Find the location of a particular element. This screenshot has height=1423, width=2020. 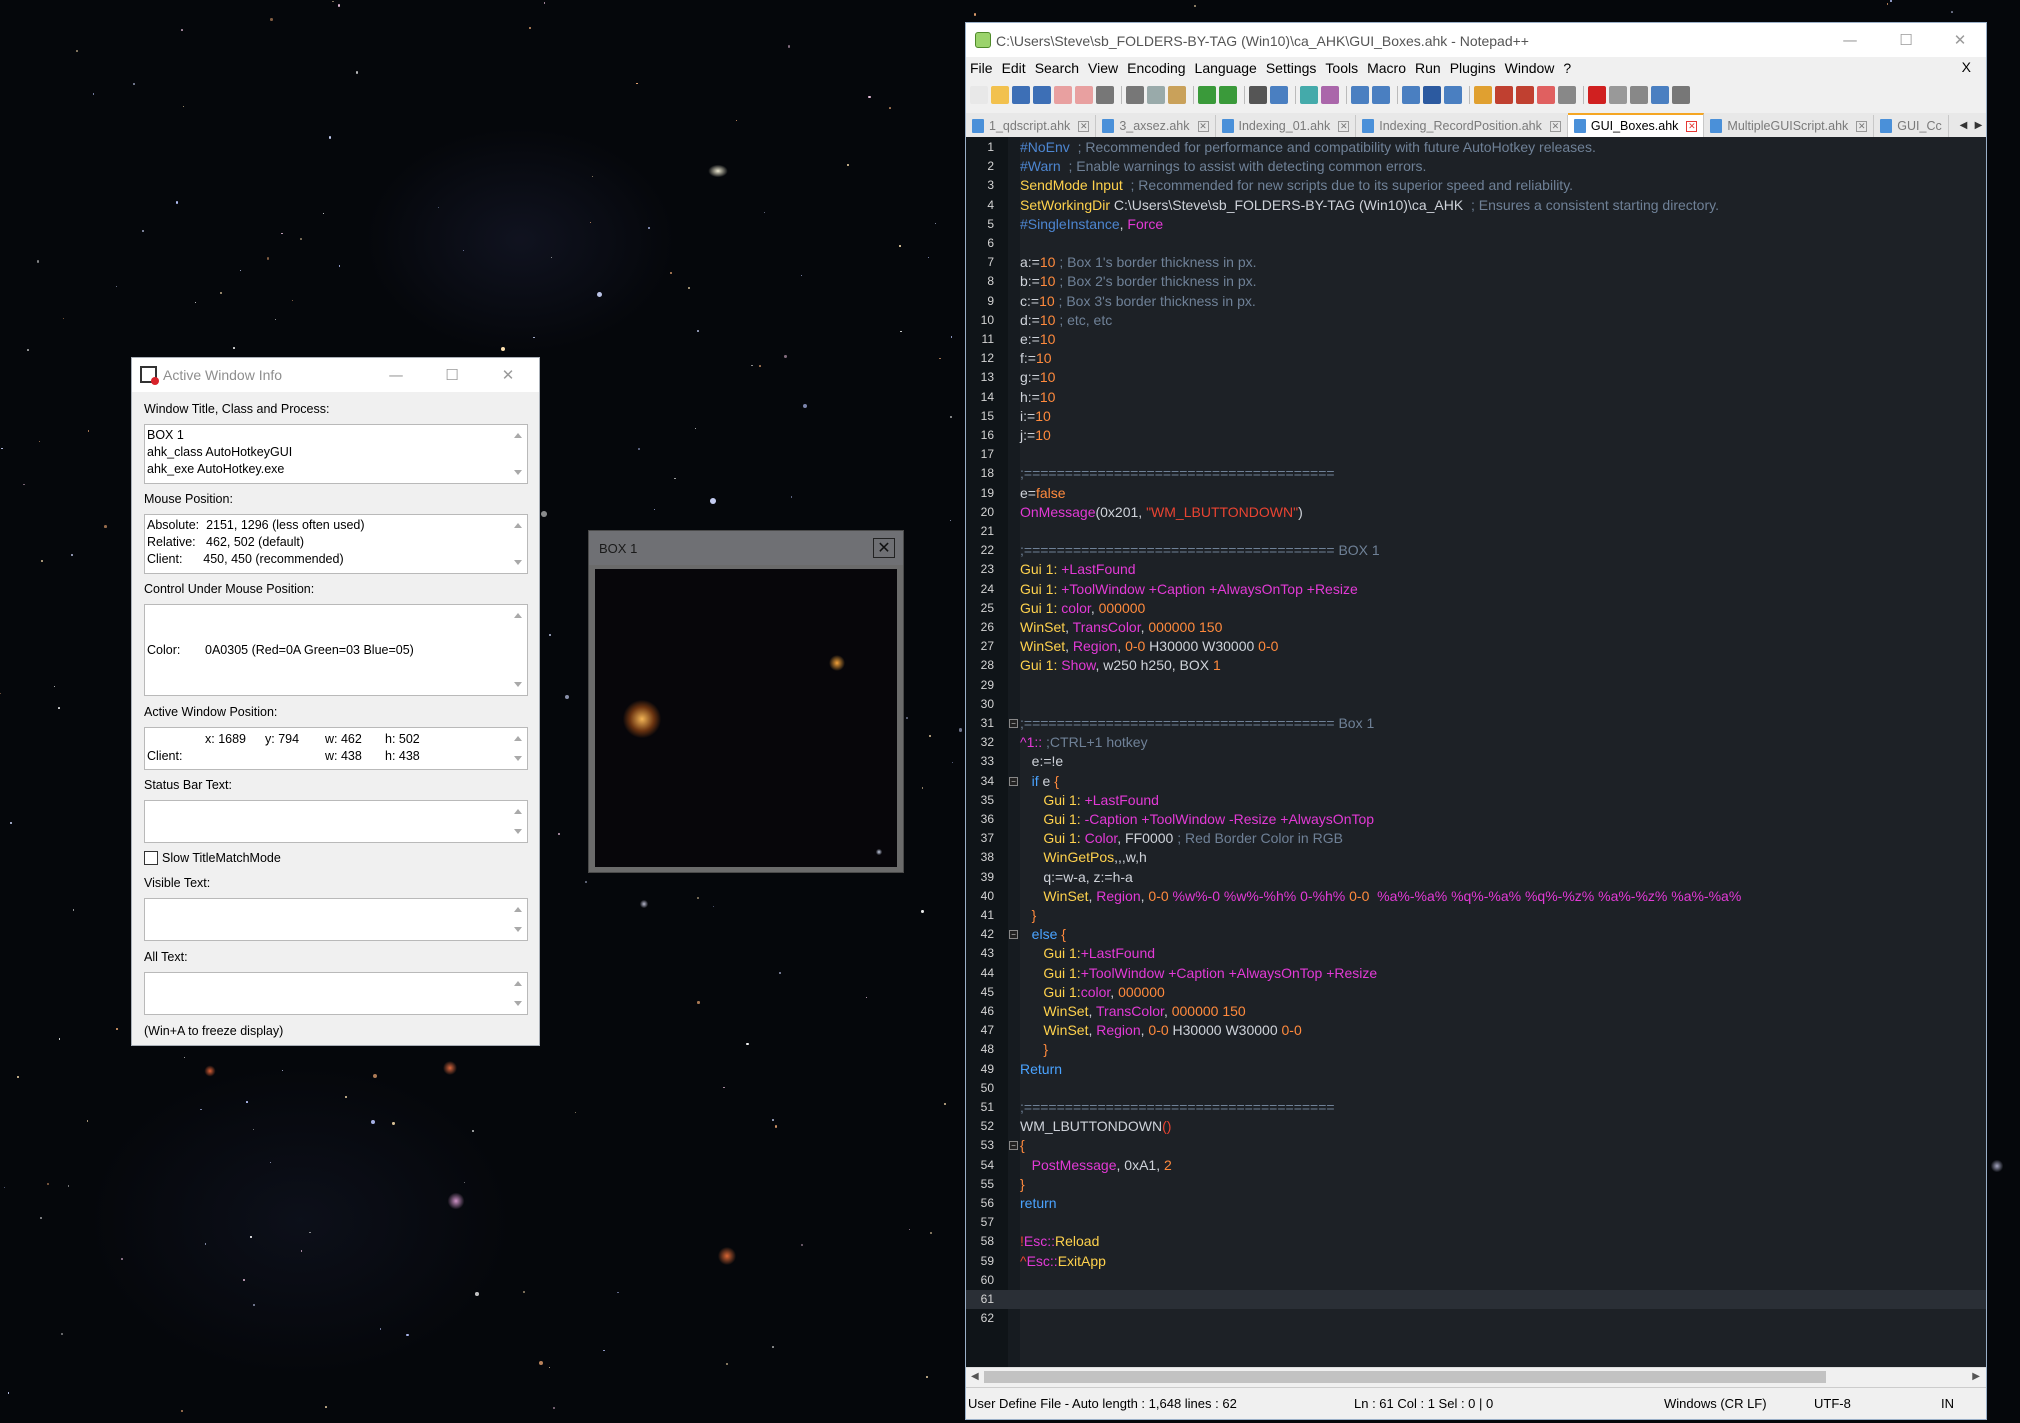

undo-icon is located at coordinates (1207, 95).